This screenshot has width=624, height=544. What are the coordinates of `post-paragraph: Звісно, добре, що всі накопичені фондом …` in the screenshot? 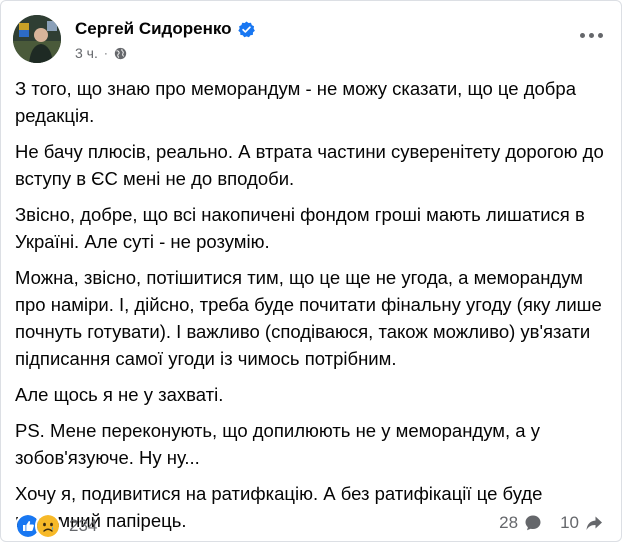 It's located at (300, 228).